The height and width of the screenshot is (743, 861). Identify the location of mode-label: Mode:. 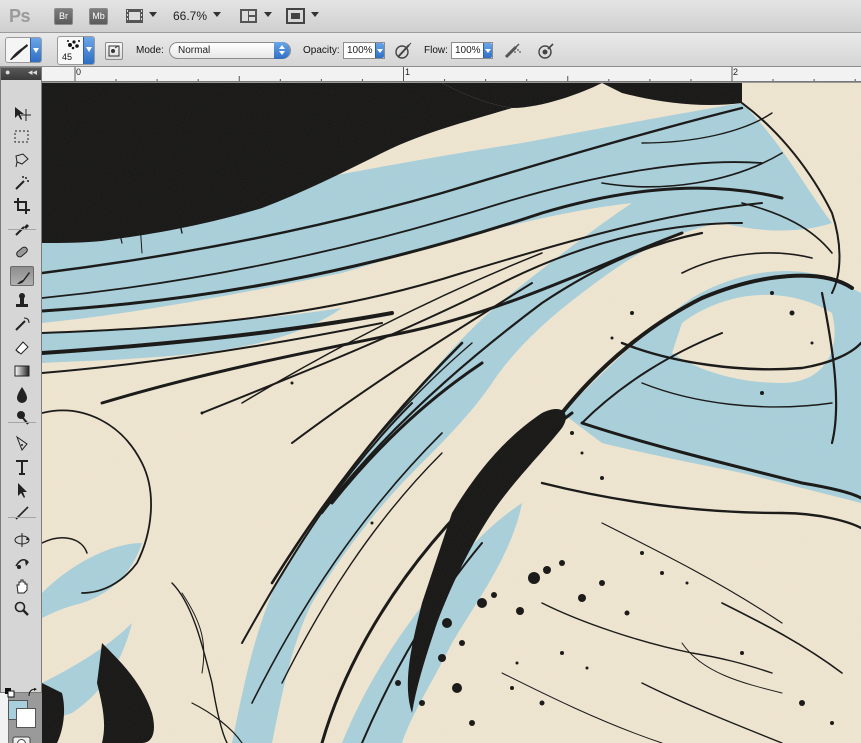
(150, 50).